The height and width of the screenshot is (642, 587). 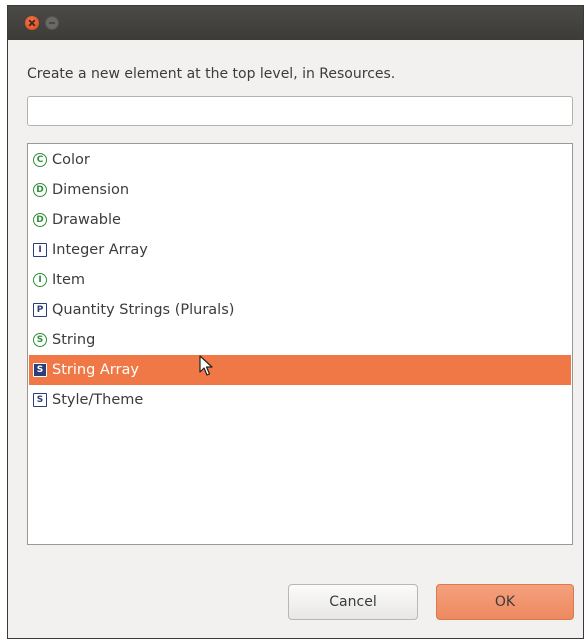 What do you see at coordinates (300, 190) in the screenshot?
I see `list-item: D Dimension` at bounding box center [300, 190].